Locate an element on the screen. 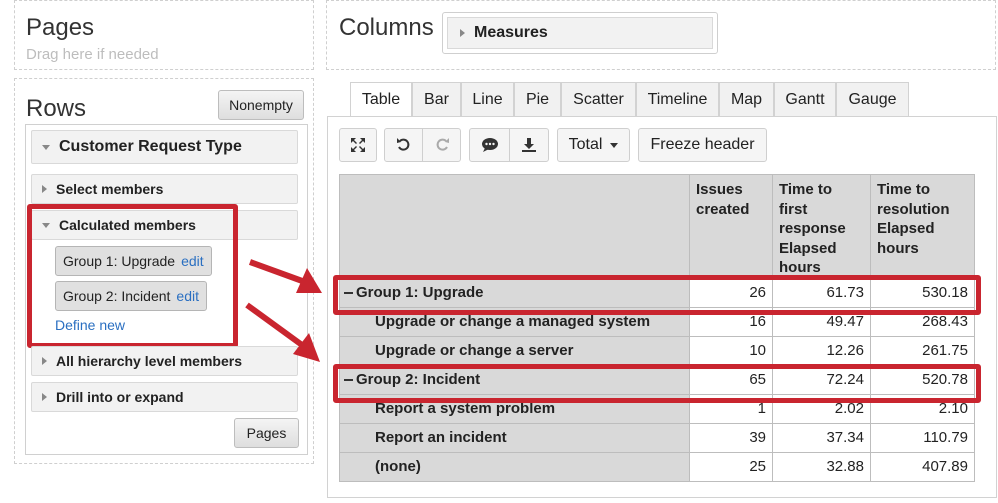 Image resolution: width=998 pixels, height=503 pixels. table-cell: 37.34 is located at coordinates (821, 437).